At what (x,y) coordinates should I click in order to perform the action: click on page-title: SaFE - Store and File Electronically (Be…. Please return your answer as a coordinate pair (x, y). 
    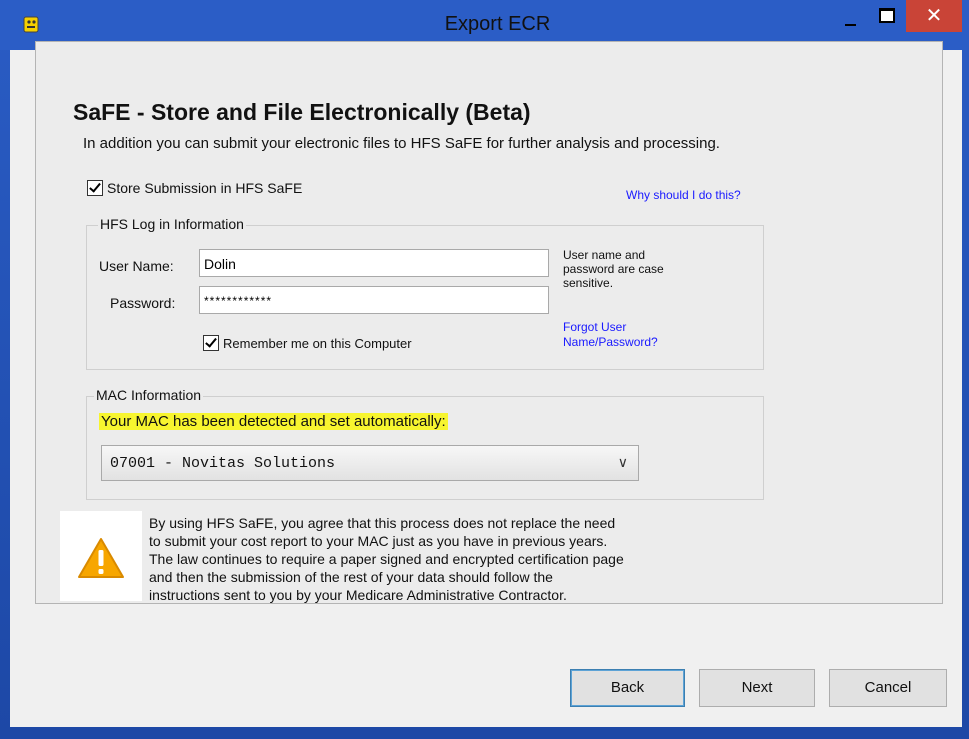
    Looking at the image, I should click on (302, 112).